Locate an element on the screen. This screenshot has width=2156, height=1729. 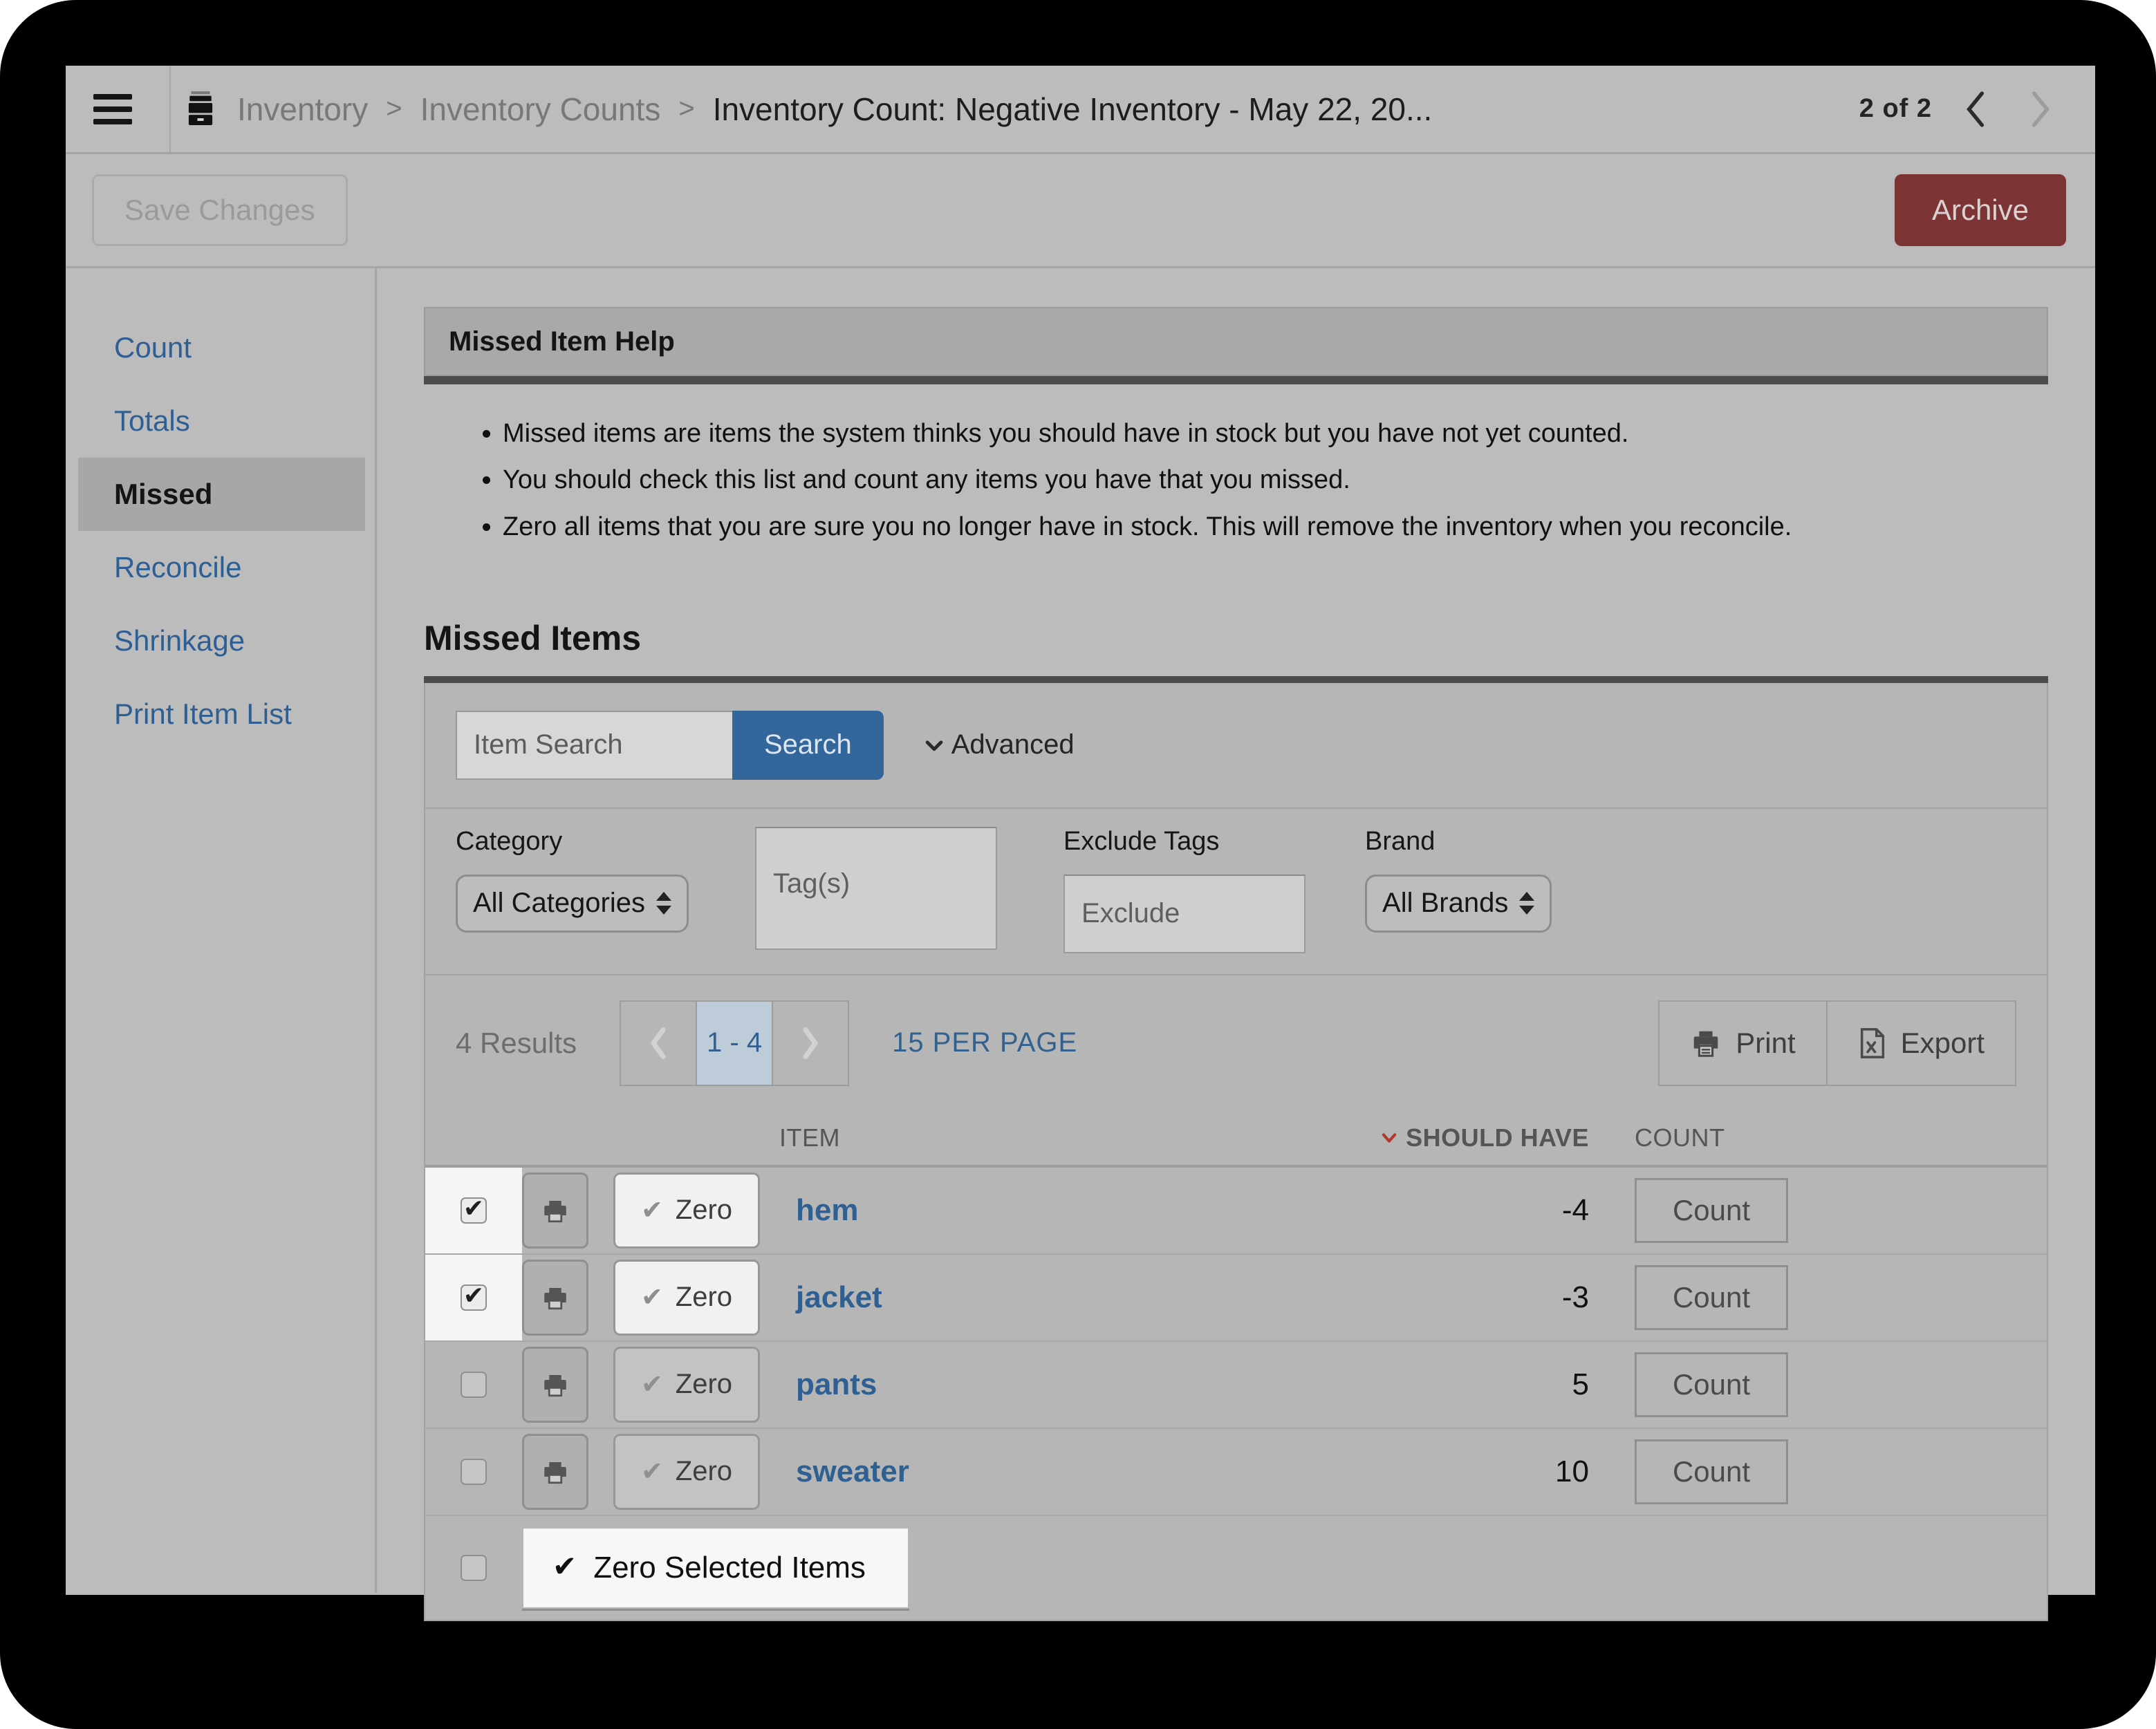
column-header-should-have: SHOULD HAVE is located at coordinates (1475, 1137).